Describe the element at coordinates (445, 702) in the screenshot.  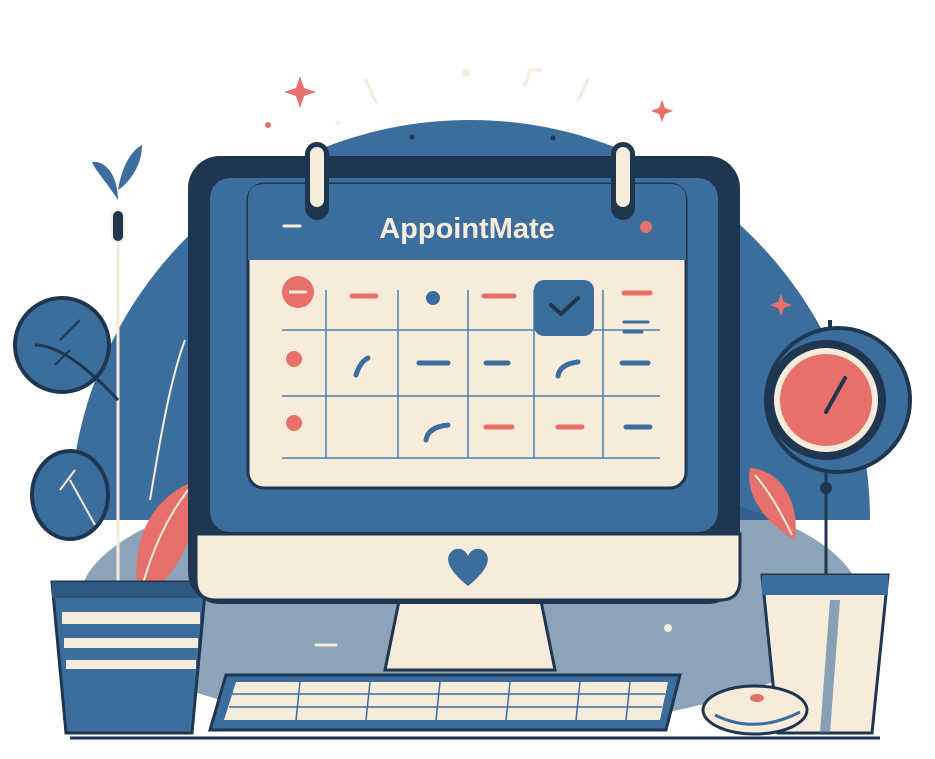
I see `keyboard` at that location.